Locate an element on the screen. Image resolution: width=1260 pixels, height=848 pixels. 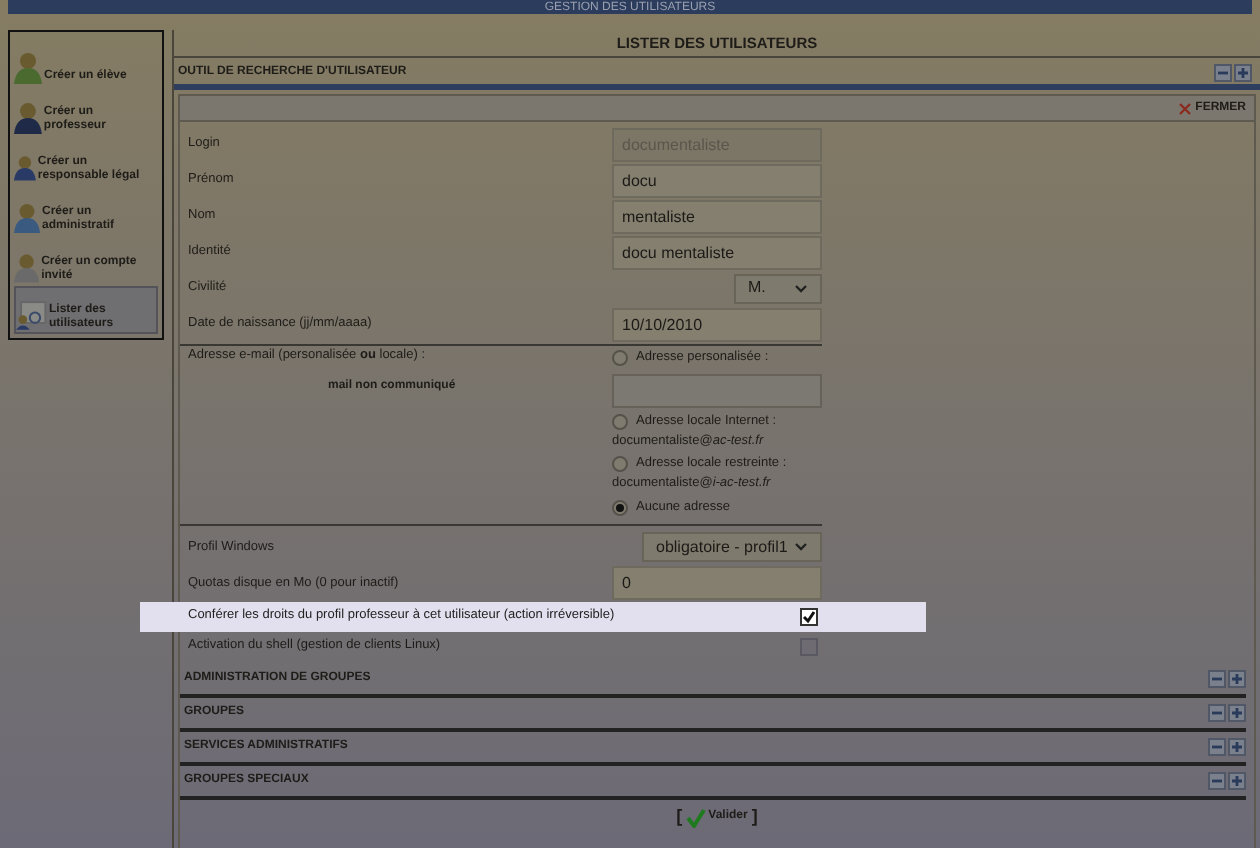
user-list-icon is located at coordinates (32, 316).